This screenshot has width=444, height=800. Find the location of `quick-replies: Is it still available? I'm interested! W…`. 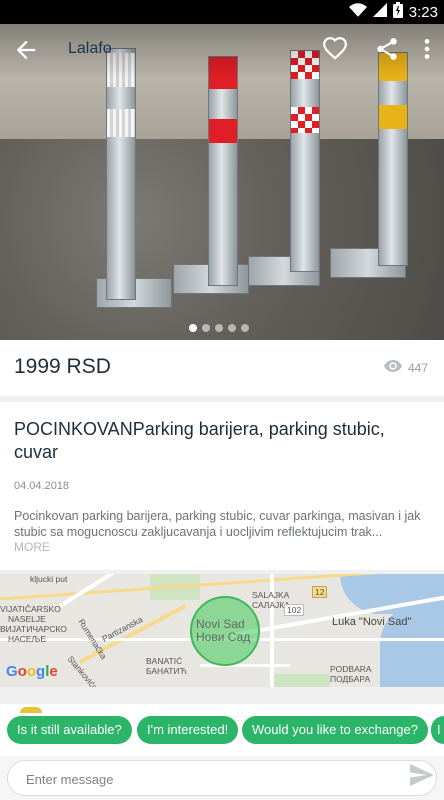

quick-replies: Is it still available? I'm interested! W… is located at coordinates (222, 730).